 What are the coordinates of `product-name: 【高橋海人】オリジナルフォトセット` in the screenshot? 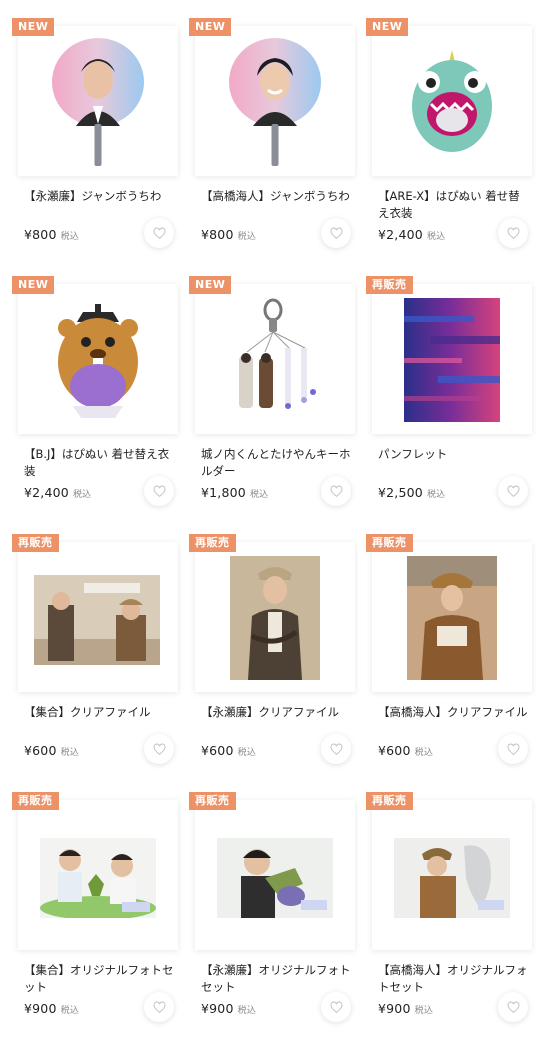 It's located at (454, 979).